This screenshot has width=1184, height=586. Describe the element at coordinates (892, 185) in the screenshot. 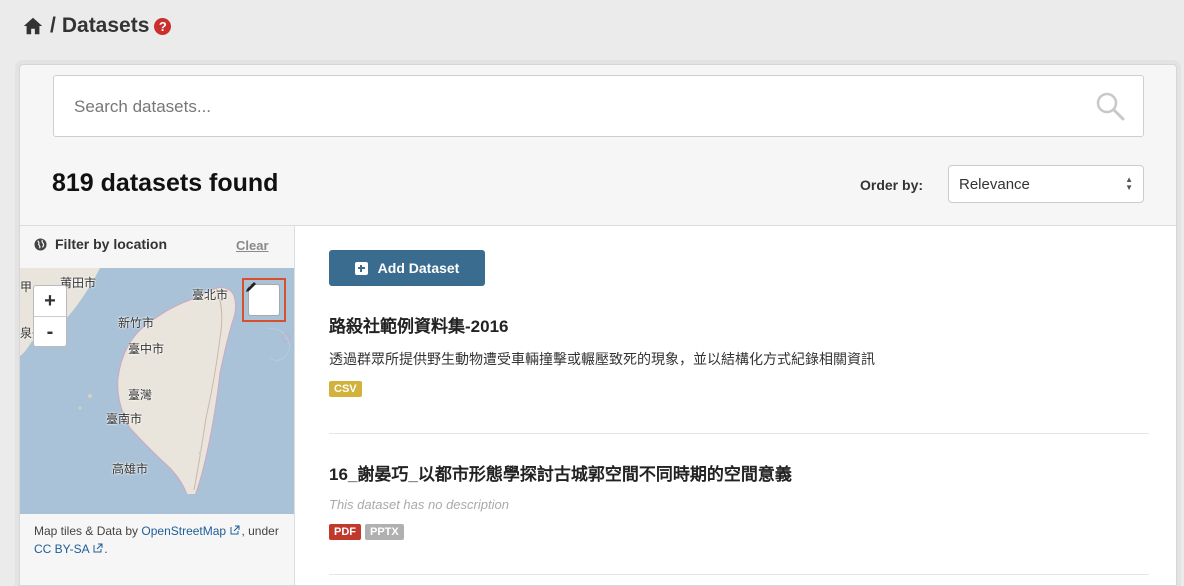

I see `order-by-label: Order by:` at that location.